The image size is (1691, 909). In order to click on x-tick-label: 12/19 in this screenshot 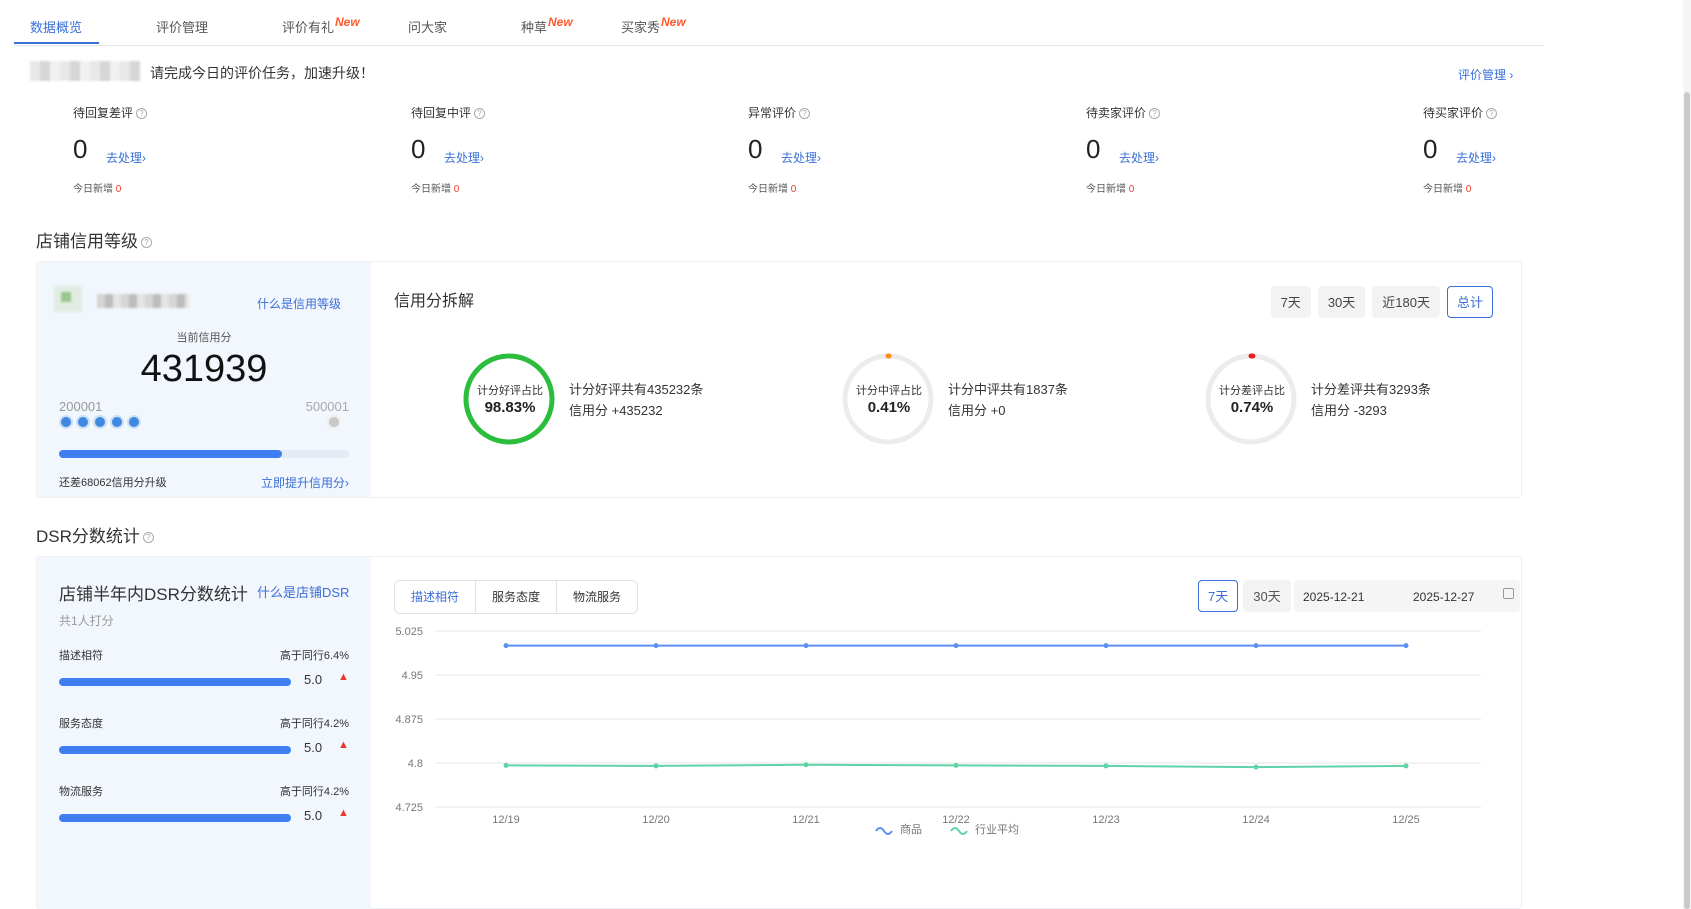, I will do `click(506, 820)`.